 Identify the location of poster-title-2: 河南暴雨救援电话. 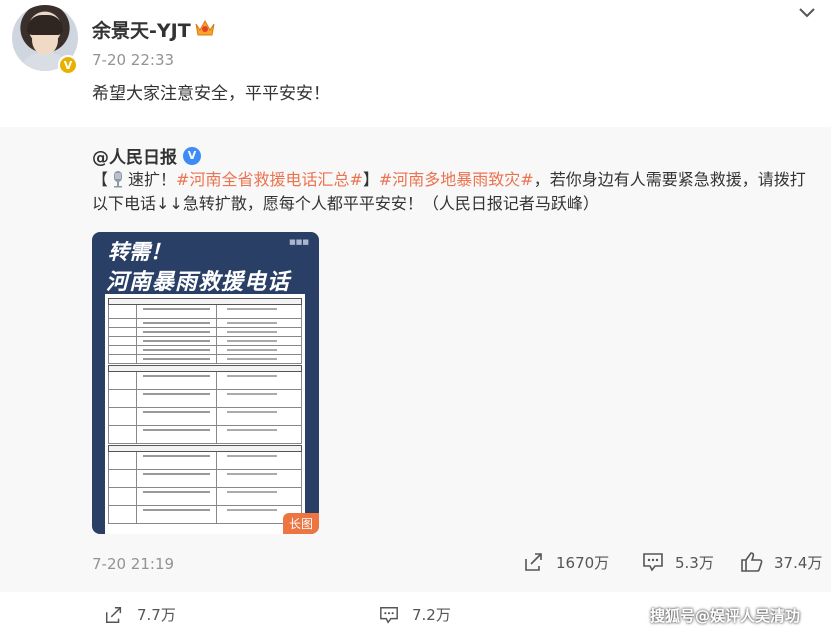
(198, 282).